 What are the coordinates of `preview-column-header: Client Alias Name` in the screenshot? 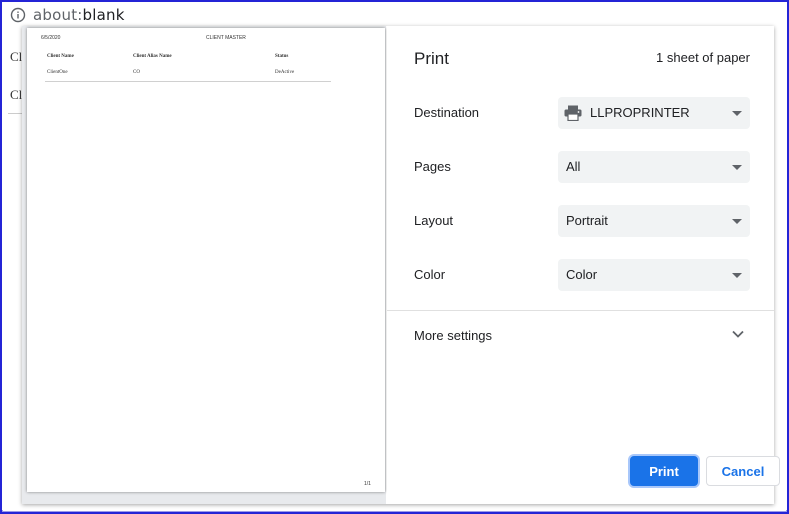 It's located at (152, 56).